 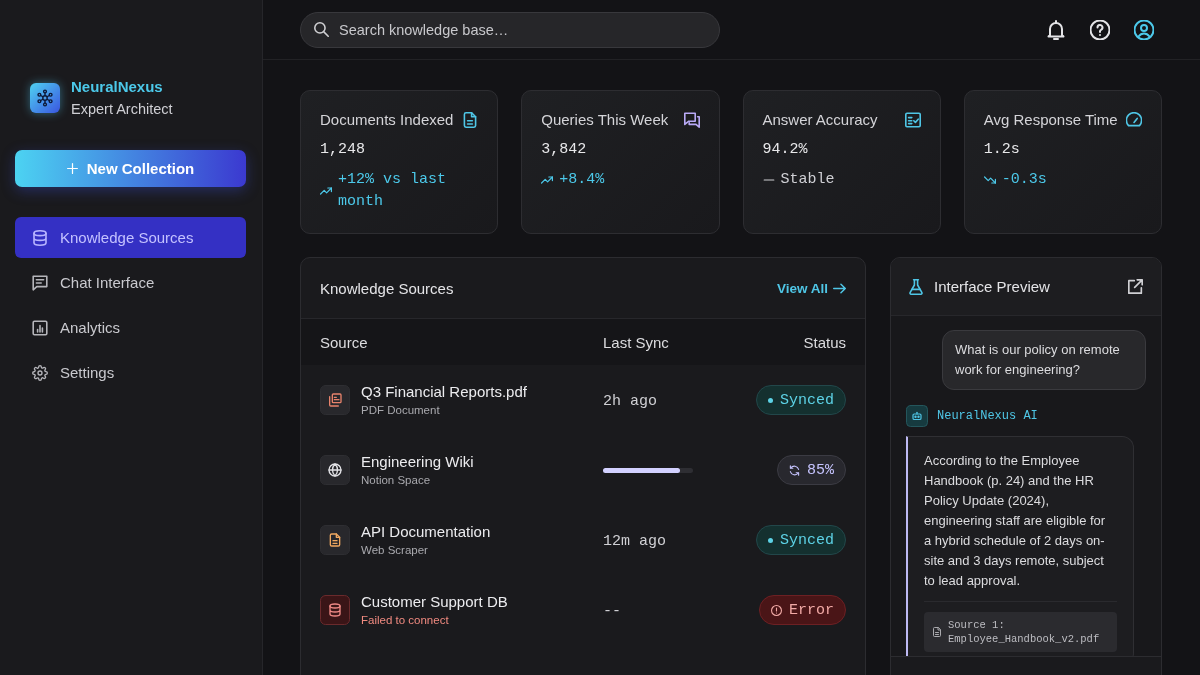 I want to click on stat-title: Avg Response Time, so click(x=1050, y=120).